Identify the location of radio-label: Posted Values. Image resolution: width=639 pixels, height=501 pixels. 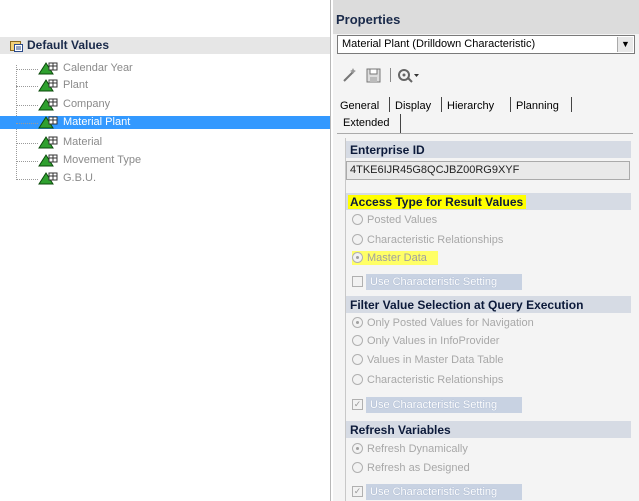
(402, 220).